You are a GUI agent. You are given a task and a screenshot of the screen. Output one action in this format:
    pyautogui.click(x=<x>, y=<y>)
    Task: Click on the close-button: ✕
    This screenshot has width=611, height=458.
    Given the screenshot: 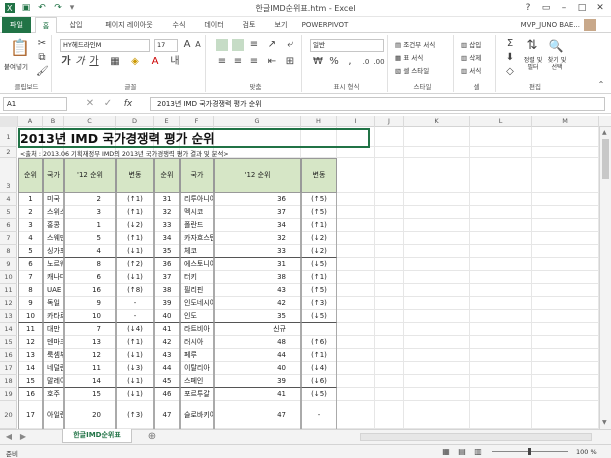 What is the action you would take?
    pyautogui.click(x=600, y=8)
    